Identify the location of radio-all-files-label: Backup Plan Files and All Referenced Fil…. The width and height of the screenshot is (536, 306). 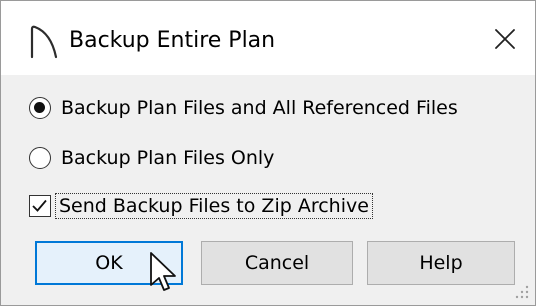
(259, 108).